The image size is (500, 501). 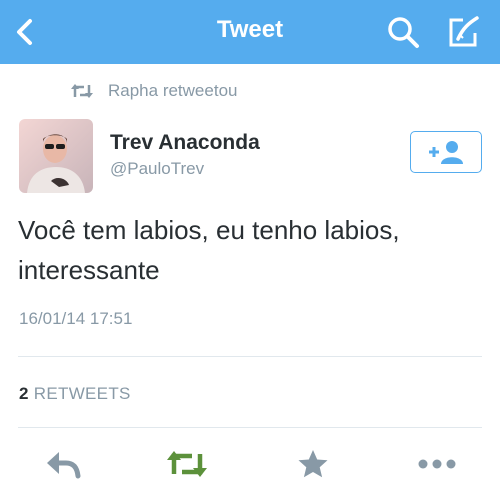 I want to click on search-icon, so click(x=403, y=32).